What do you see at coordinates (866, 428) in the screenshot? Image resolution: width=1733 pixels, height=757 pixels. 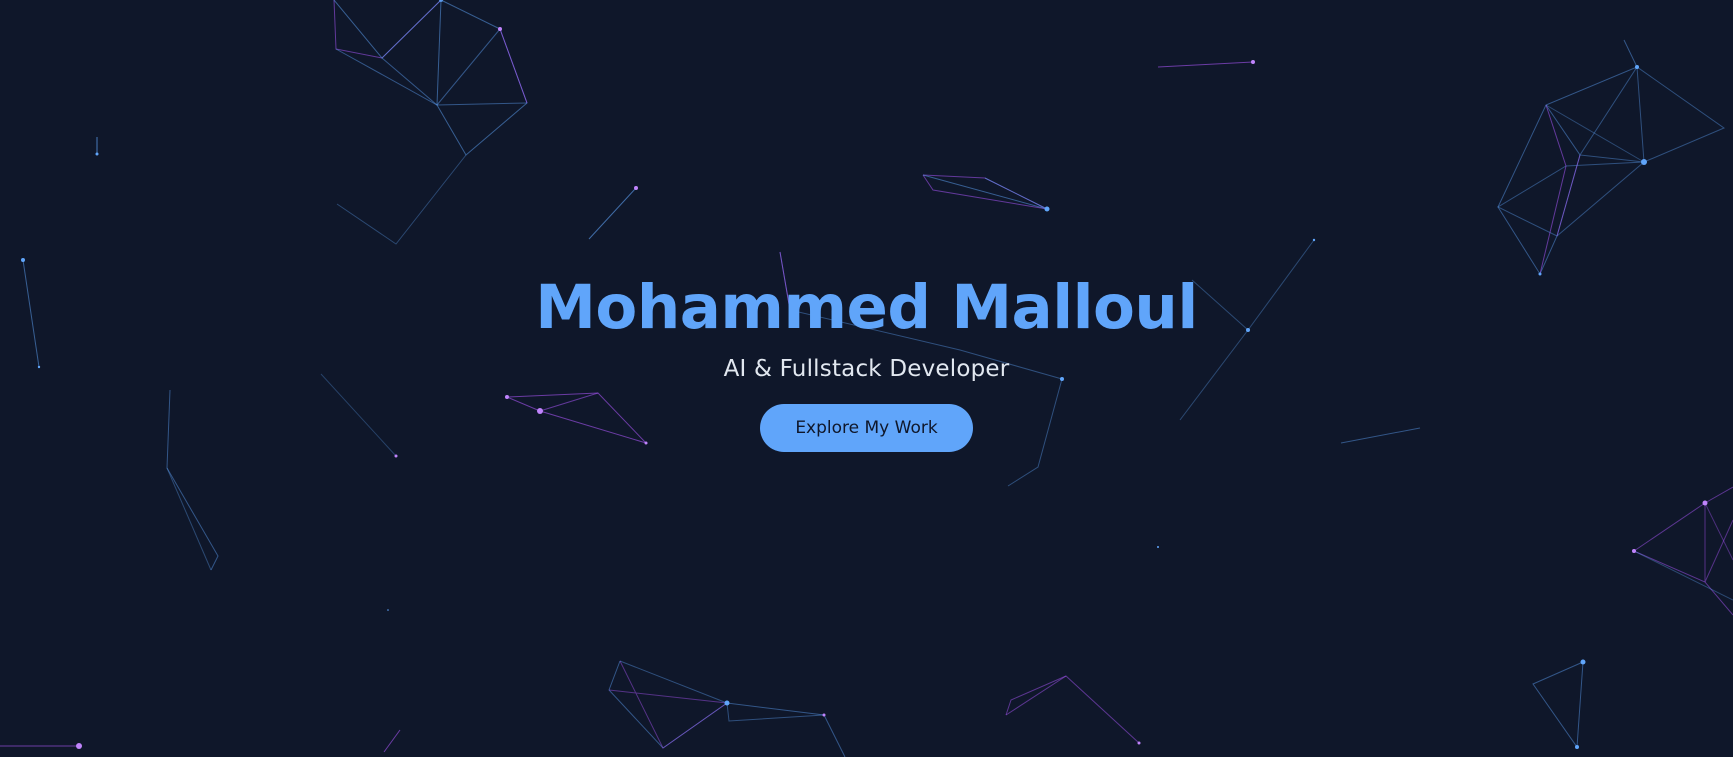 I see `explore-work-button: Explore My Work` at bounding box center [866, 428].